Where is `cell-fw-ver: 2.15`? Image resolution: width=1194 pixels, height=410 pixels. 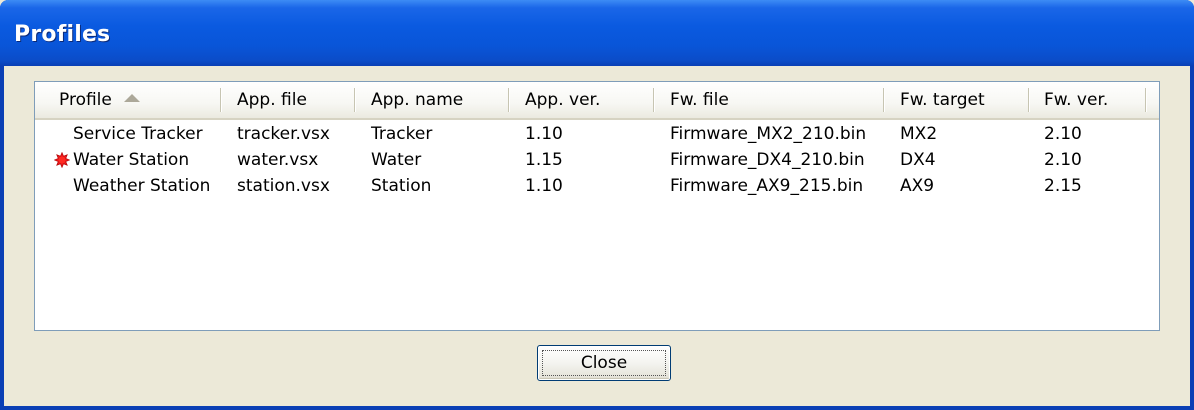
cell-fw-ver: 2.15 is located at coordinates (1063, 186).